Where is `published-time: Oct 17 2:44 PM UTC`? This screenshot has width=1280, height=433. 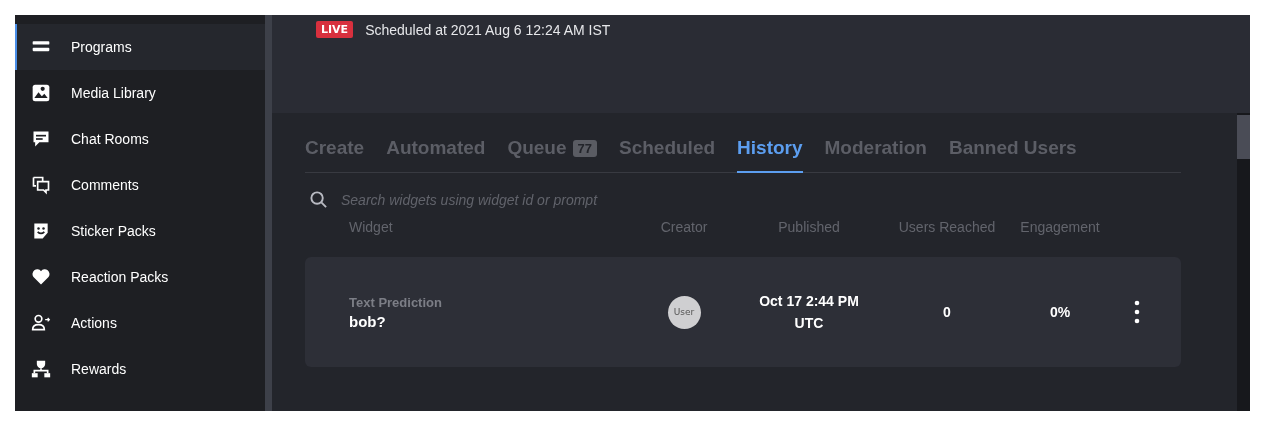 published-time: Oct 17 2:44 PM UTC is located at coordinates (809, 312).